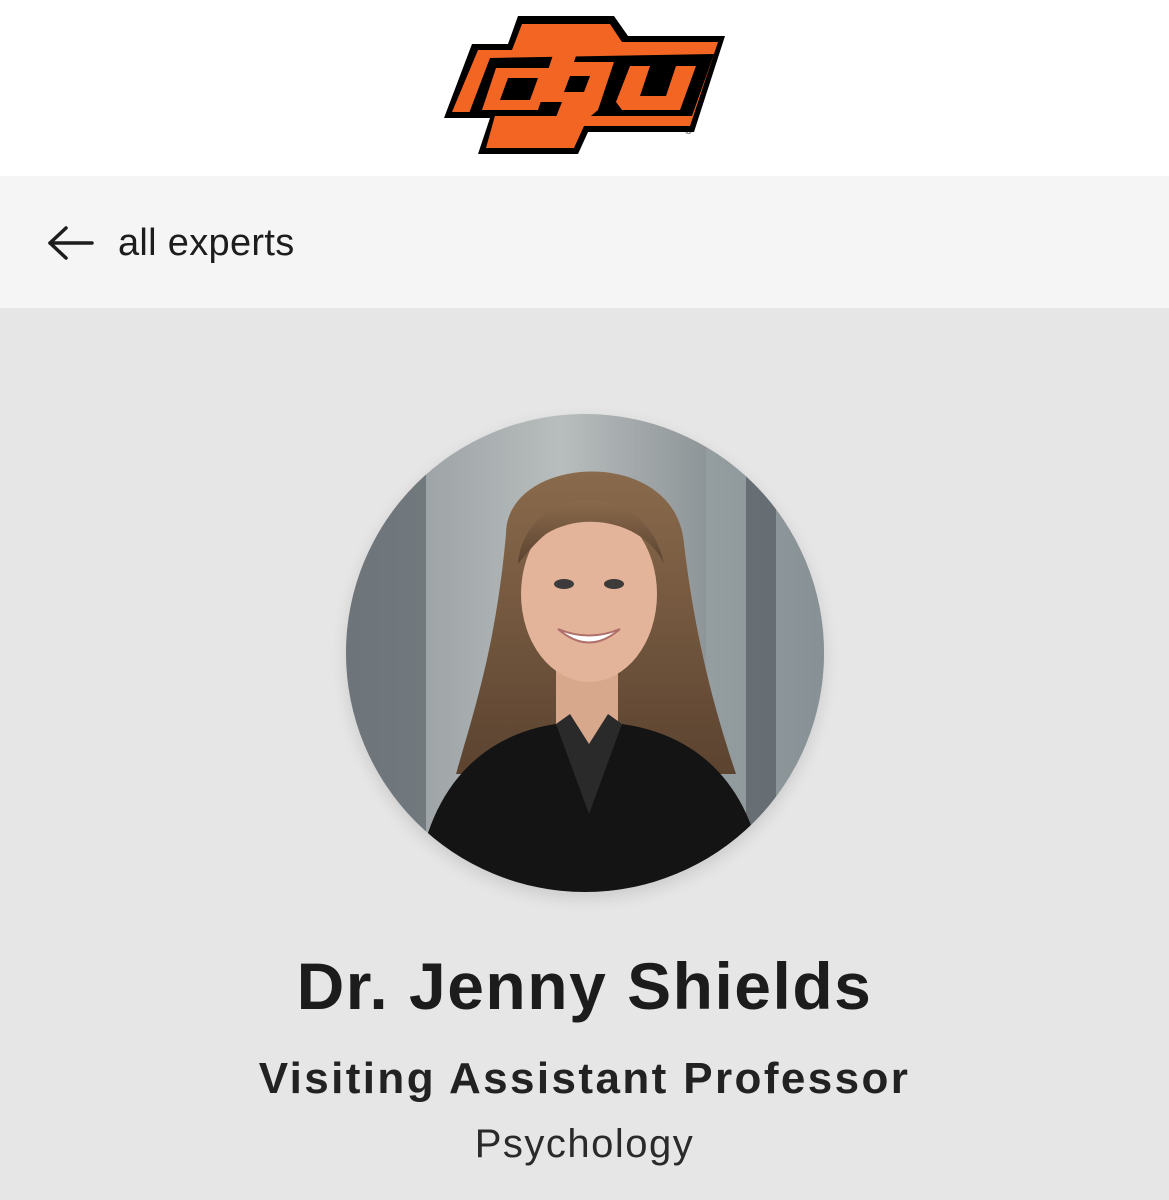 The height and width of the screenshot is (1200, 1169). What do you see at coordinates (584, 1078) in the screenshot?
I see `expert-title: Visiting Assistant Professor` at bounding box center [584, 1078].